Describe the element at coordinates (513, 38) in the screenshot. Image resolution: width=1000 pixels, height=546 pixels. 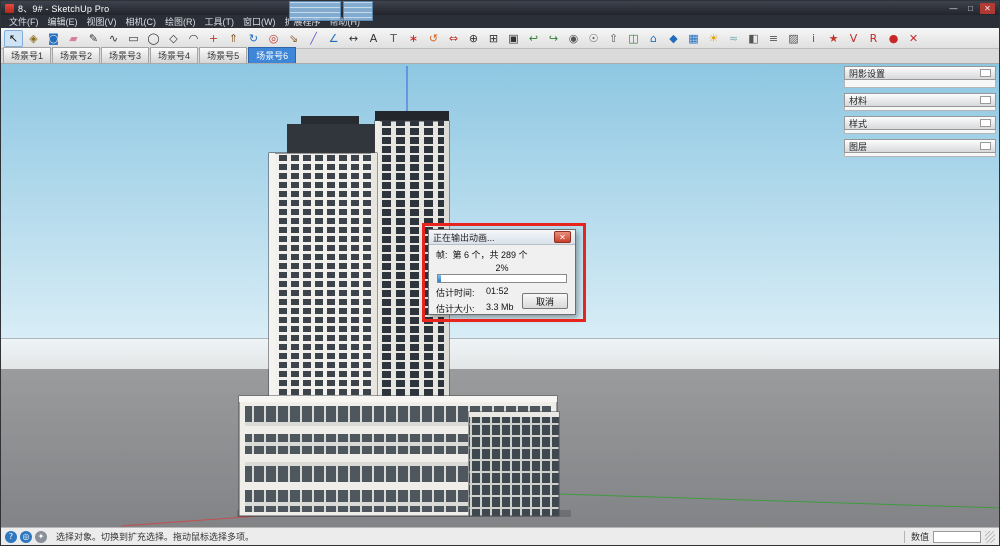
I see `zoom-extents-icon: ▣` at that location.